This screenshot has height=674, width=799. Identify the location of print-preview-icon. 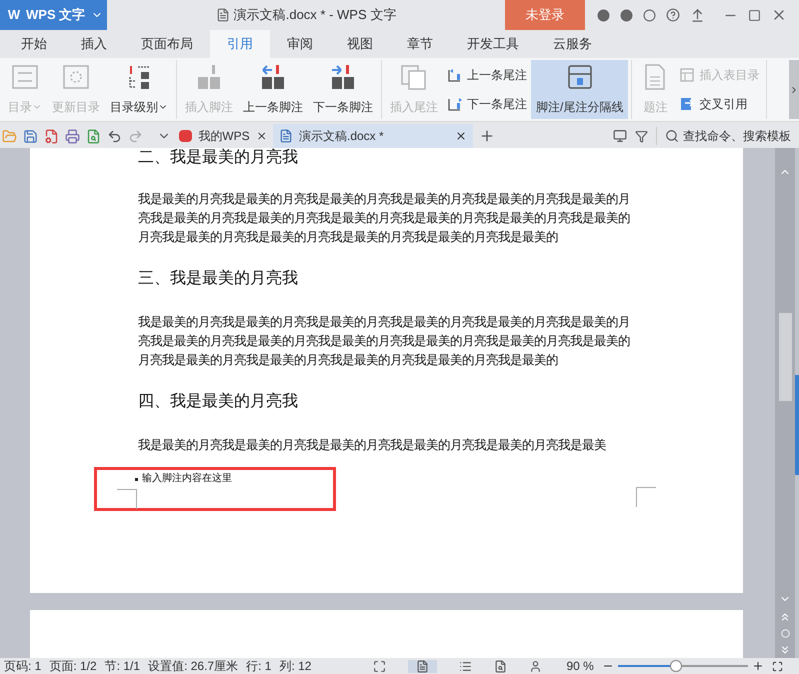
(93, 136).